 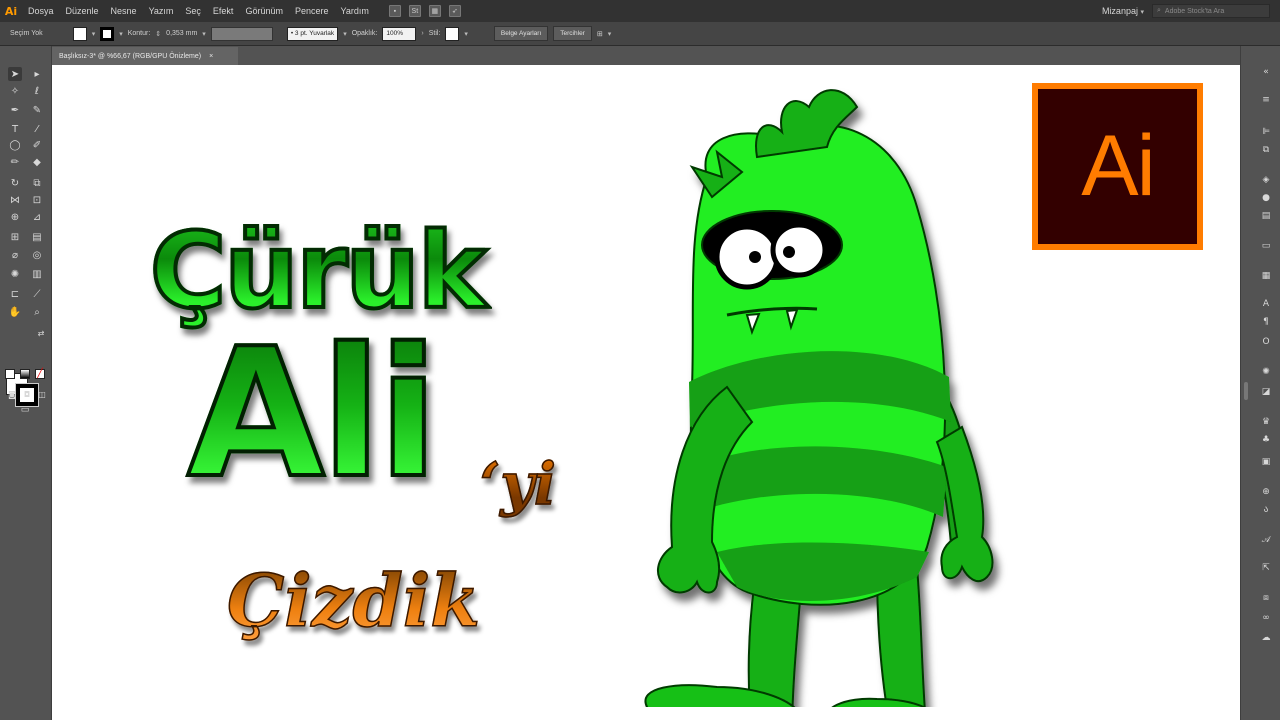 What do you see at coordinates (355, 11) in the screenshot?
I see `menu-yardim: Yardım` at bounding box center [355, 11].